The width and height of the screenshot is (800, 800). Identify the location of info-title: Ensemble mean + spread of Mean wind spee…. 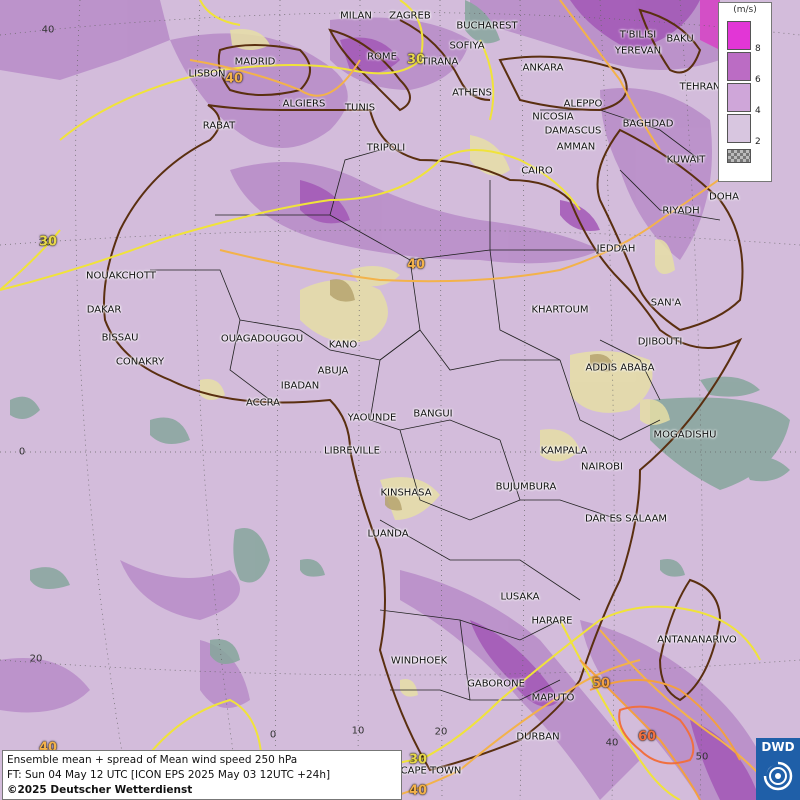
(152, 760).